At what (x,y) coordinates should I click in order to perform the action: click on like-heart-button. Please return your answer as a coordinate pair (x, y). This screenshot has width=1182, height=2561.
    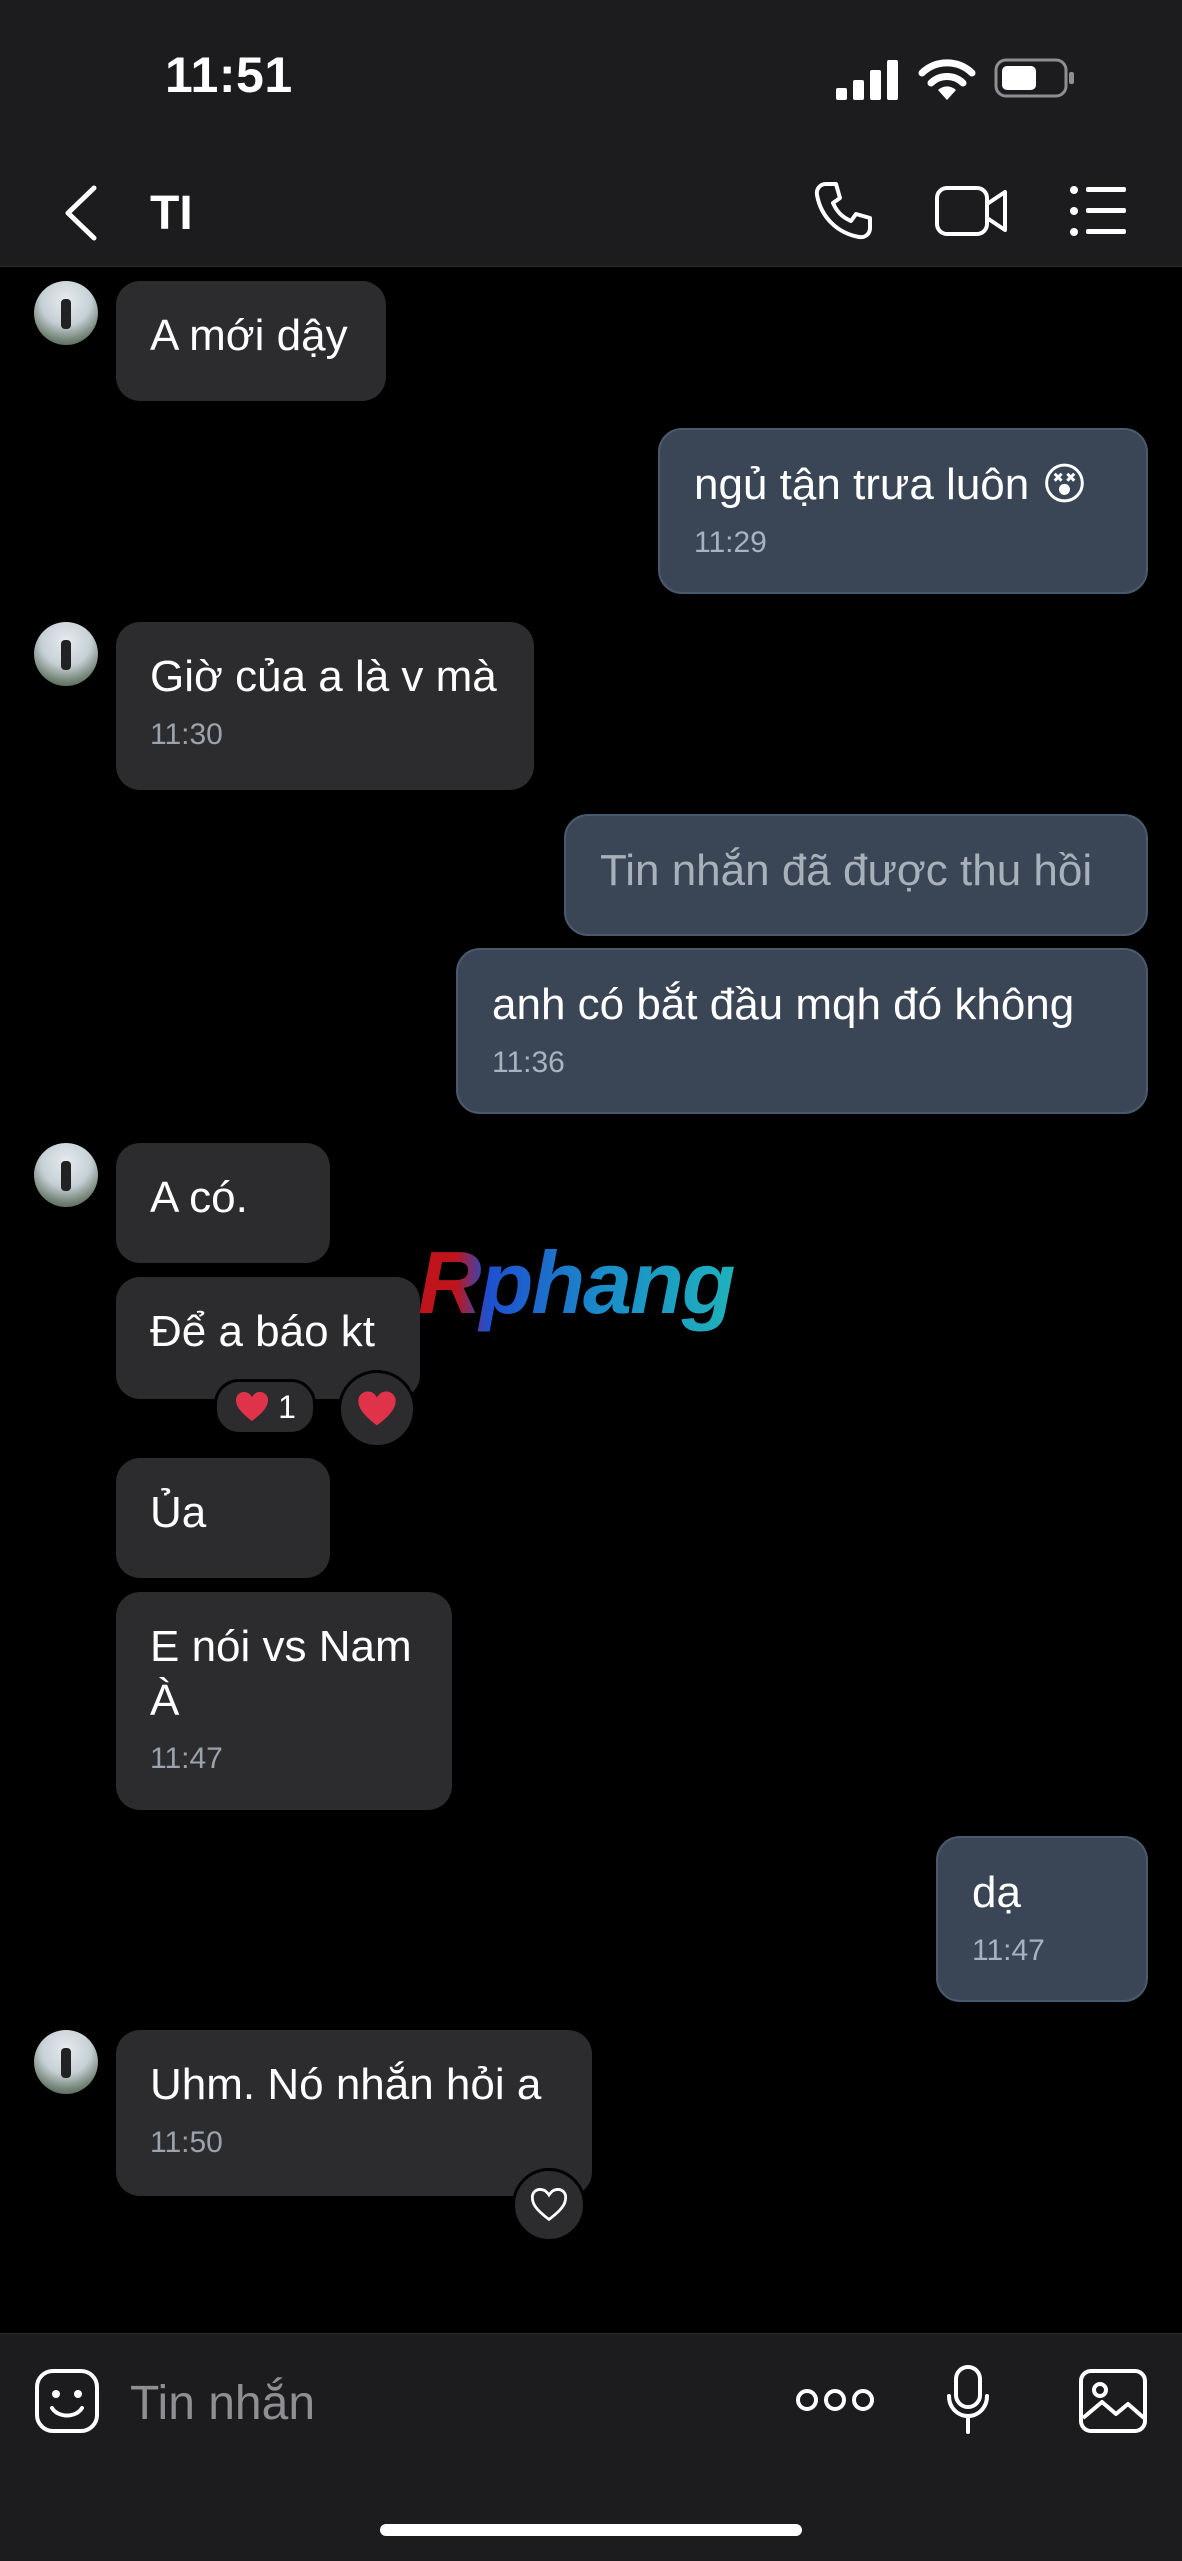
    Looking at the image, I should click on (549, 2205).